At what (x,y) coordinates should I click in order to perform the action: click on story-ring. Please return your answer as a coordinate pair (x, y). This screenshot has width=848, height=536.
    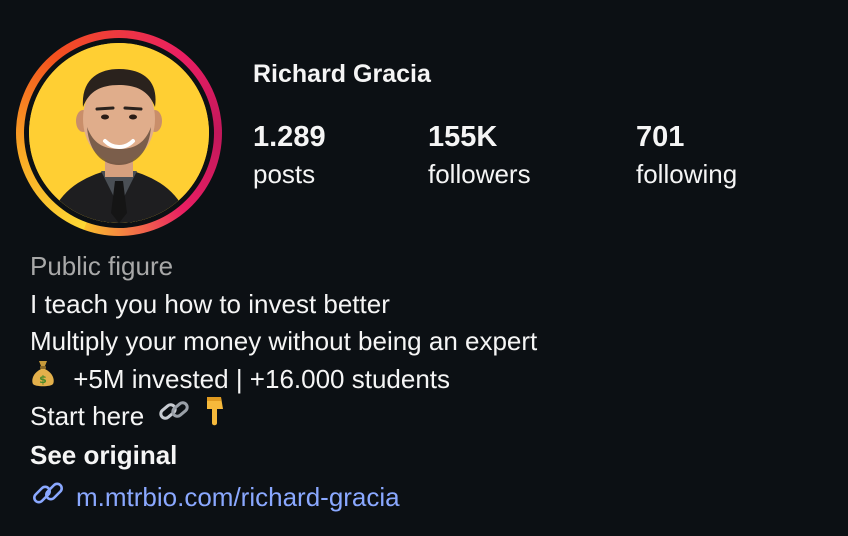
    Looking at the image, I should click on (119, 133).